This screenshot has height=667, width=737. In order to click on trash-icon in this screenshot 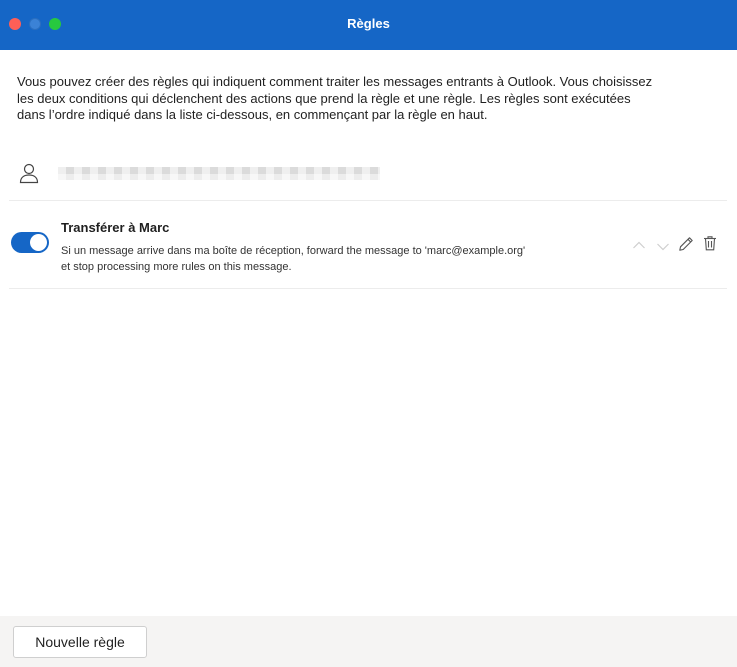, I will do `click(710, 243)`.